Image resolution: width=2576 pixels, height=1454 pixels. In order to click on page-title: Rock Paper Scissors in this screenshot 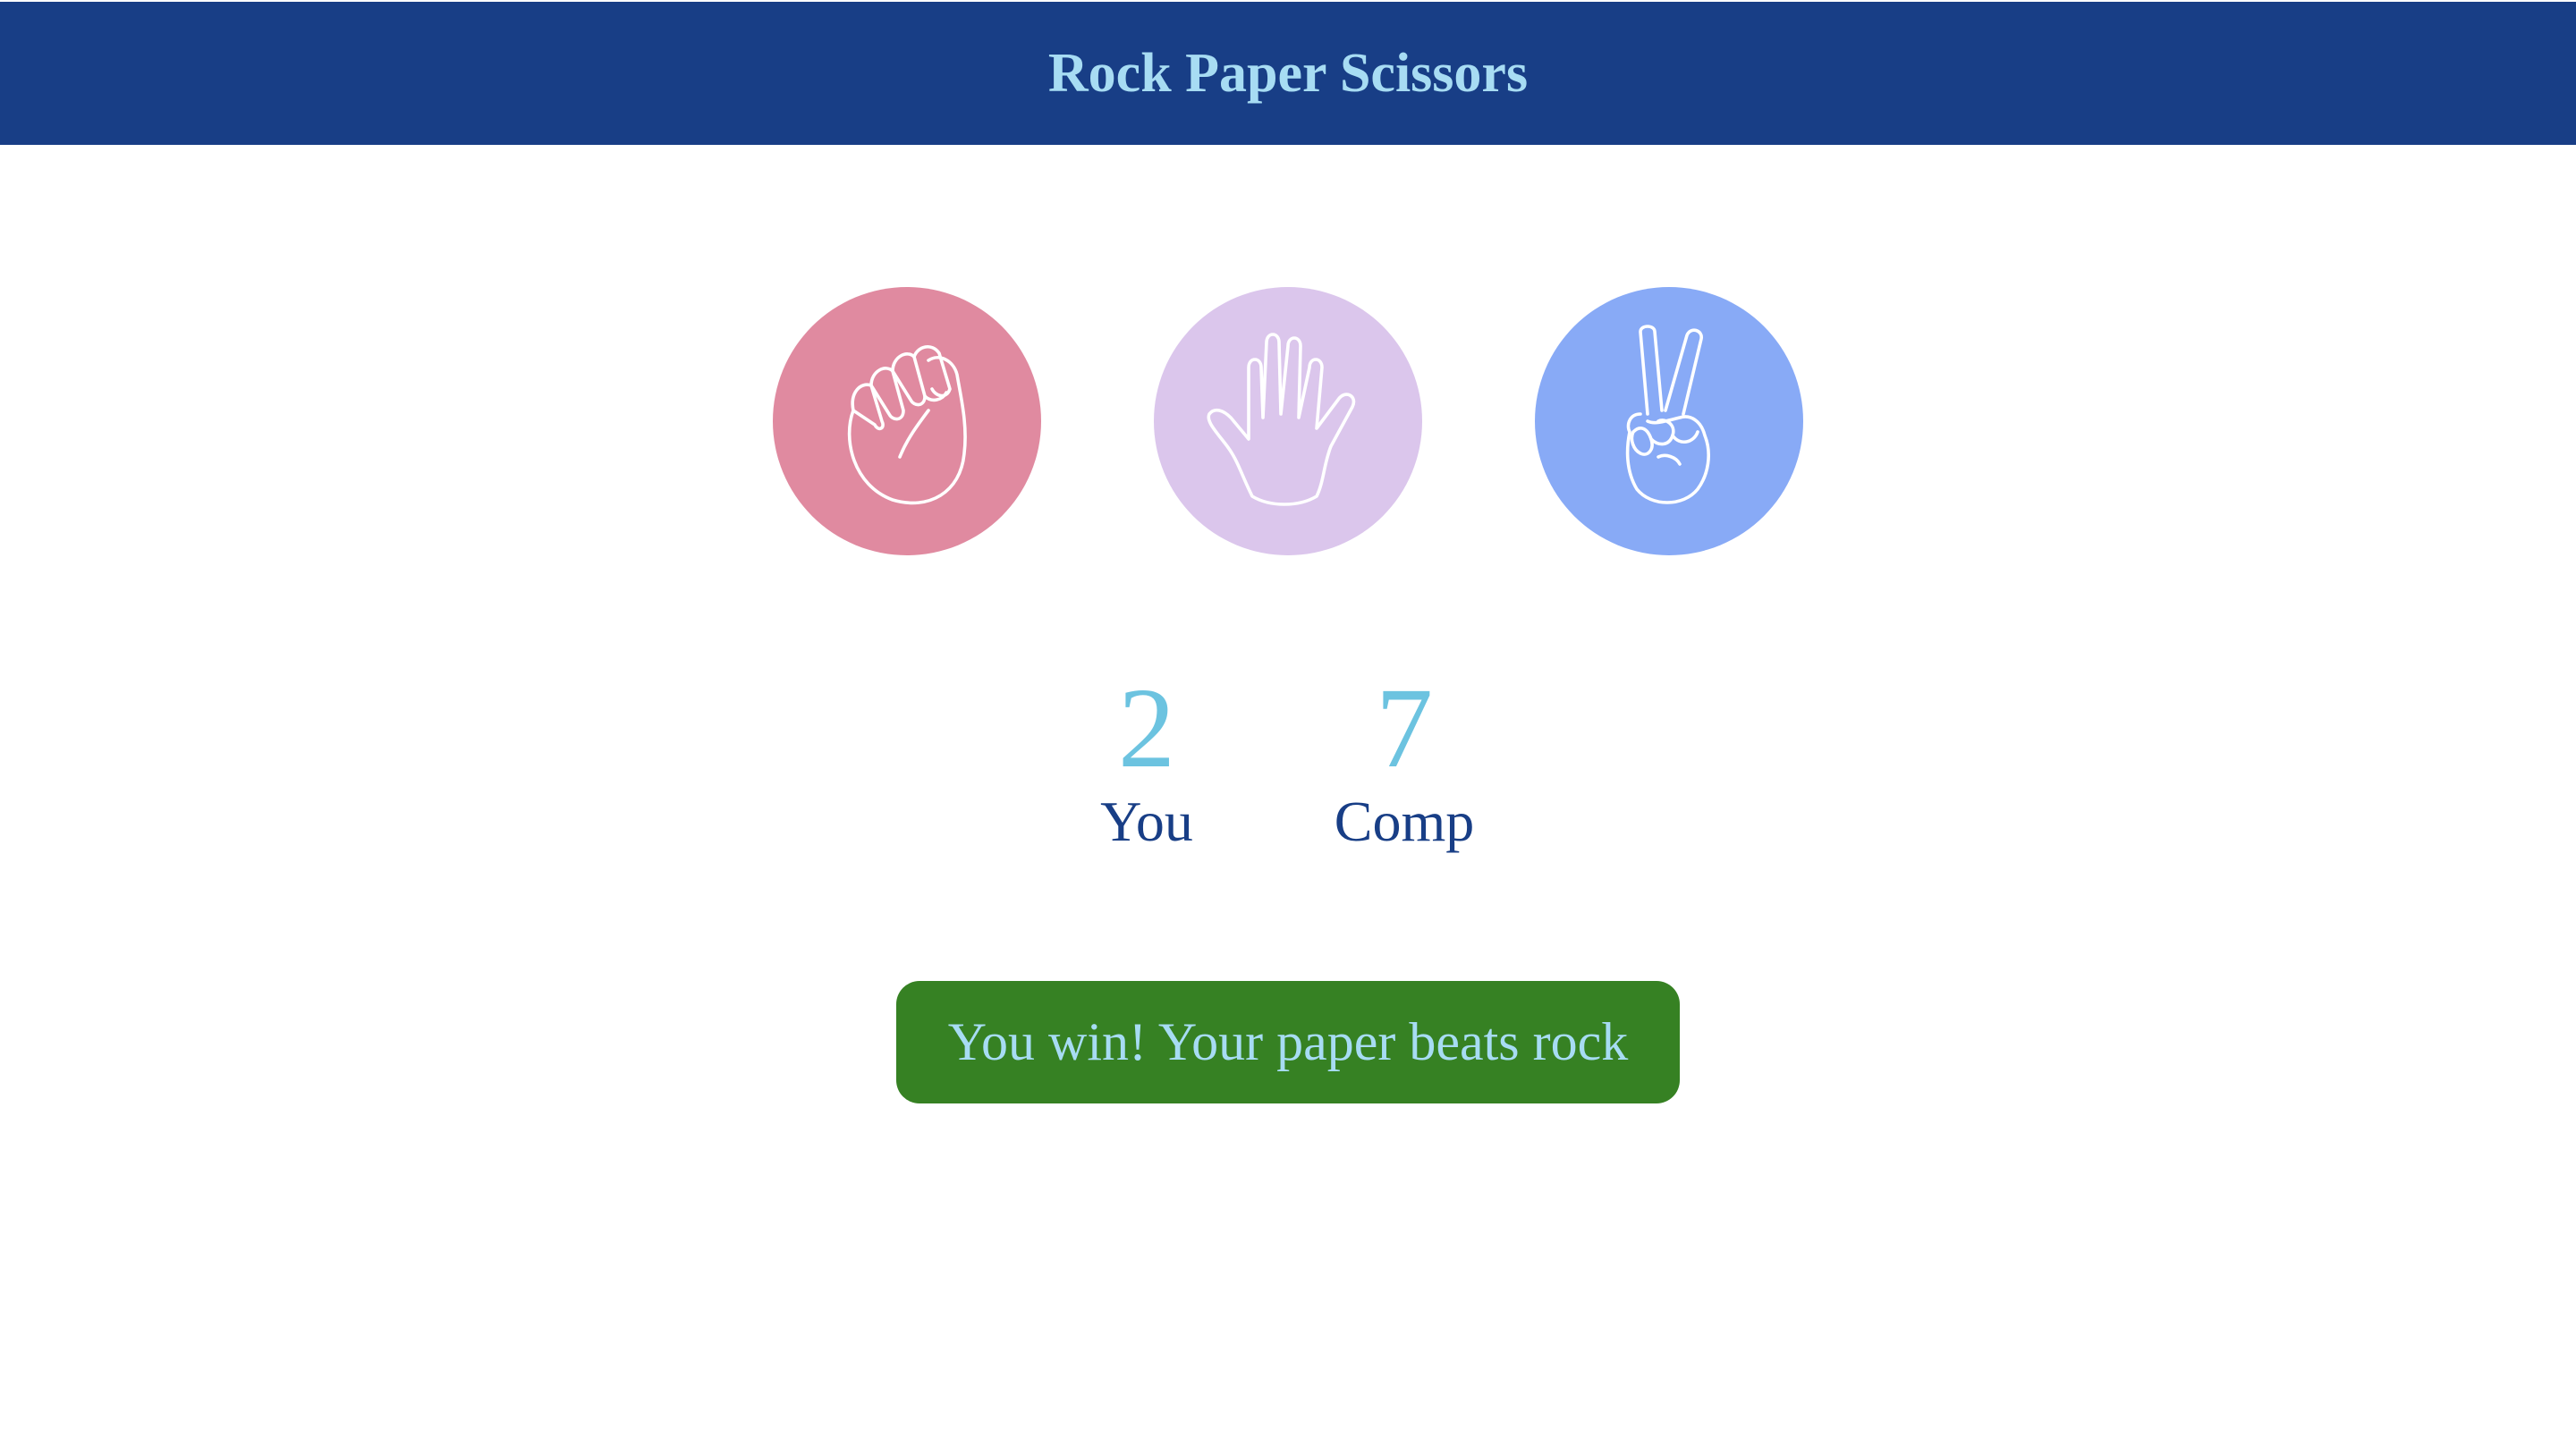, I will do `click(1288, 73)`.